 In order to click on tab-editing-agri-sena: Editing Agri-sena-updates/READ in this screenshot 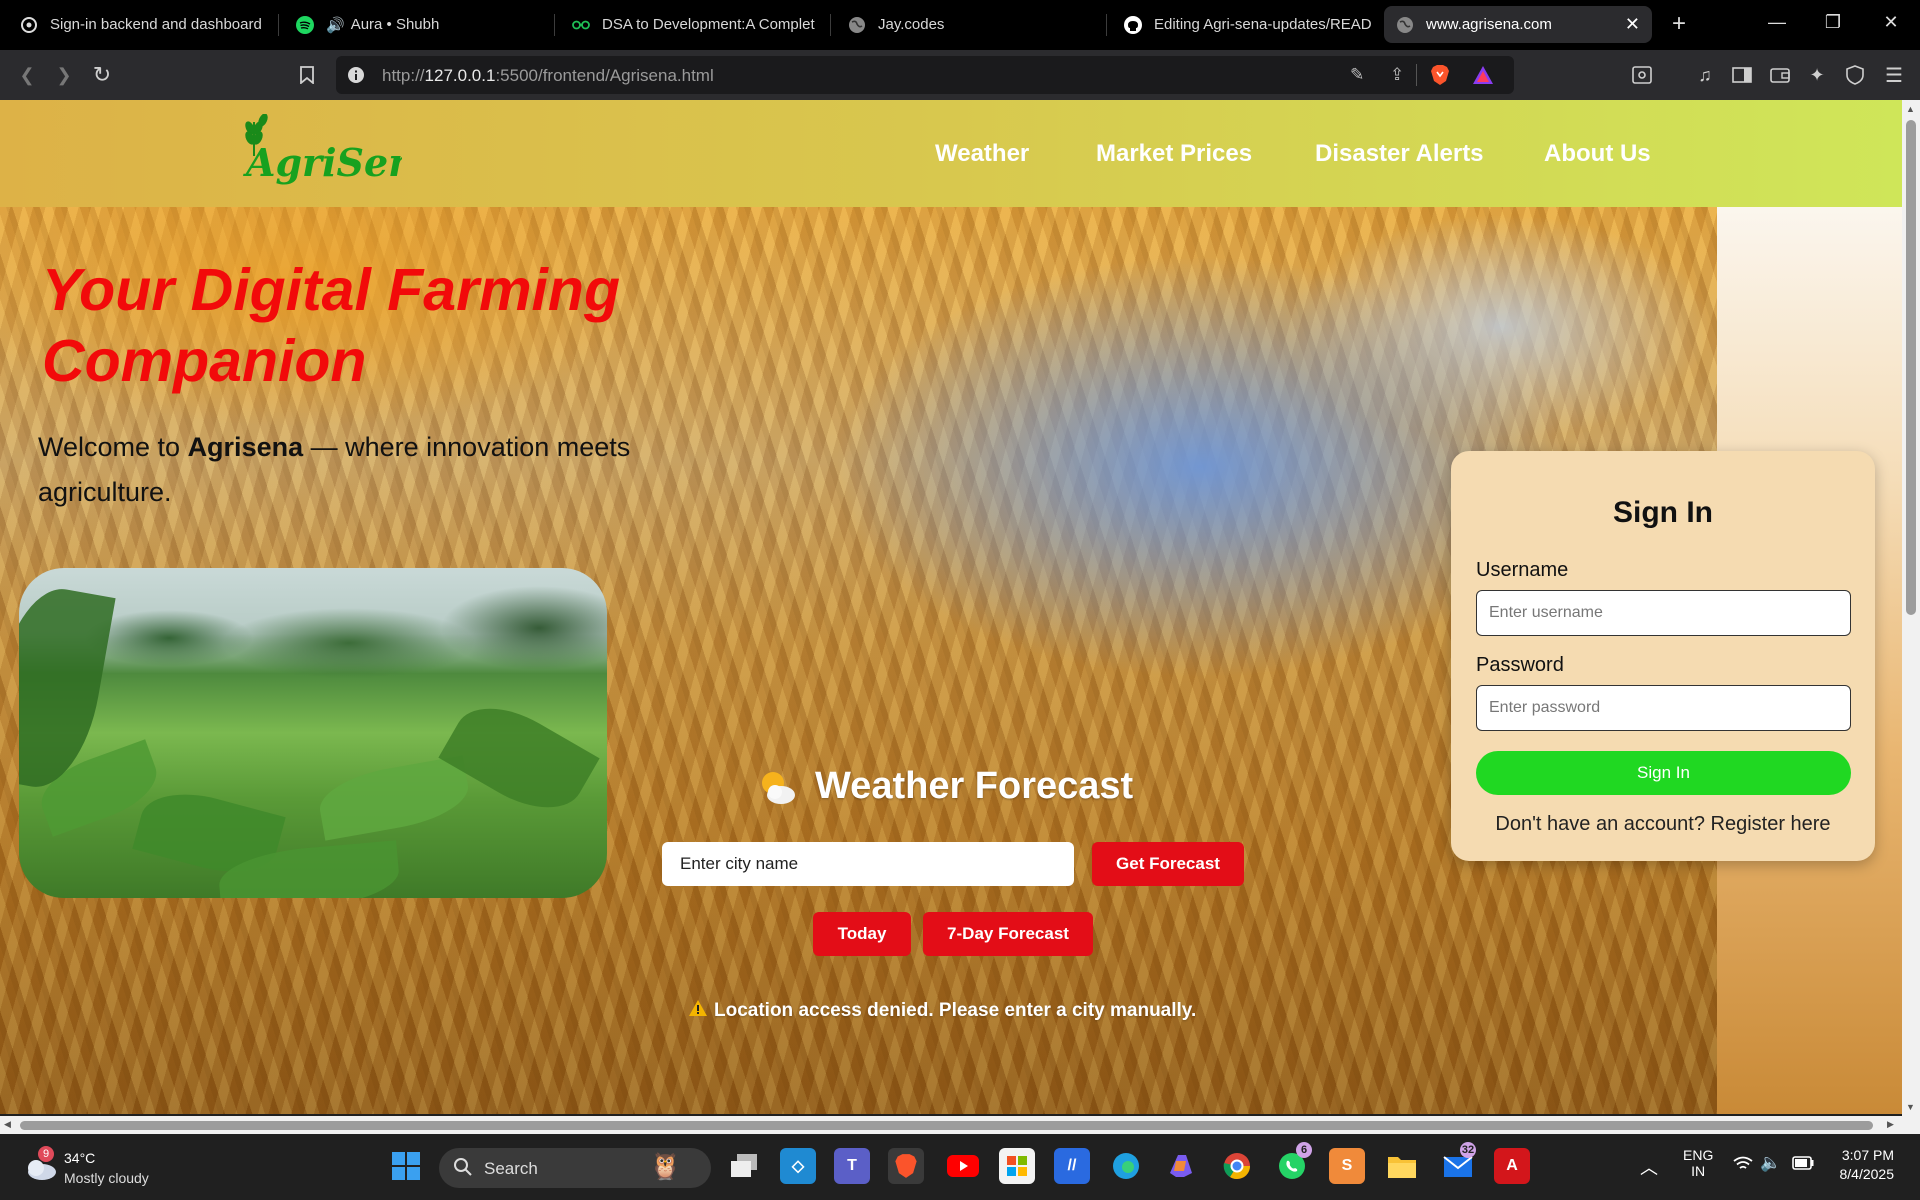, I will do `click(1246, 24)`.